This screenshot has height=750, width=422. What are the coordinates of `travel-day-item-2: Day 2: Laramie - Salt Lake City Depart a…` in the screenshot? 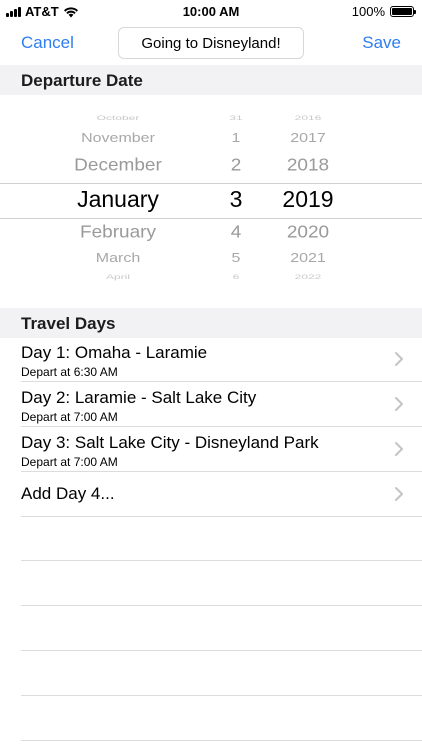 It's located at (211, 404).